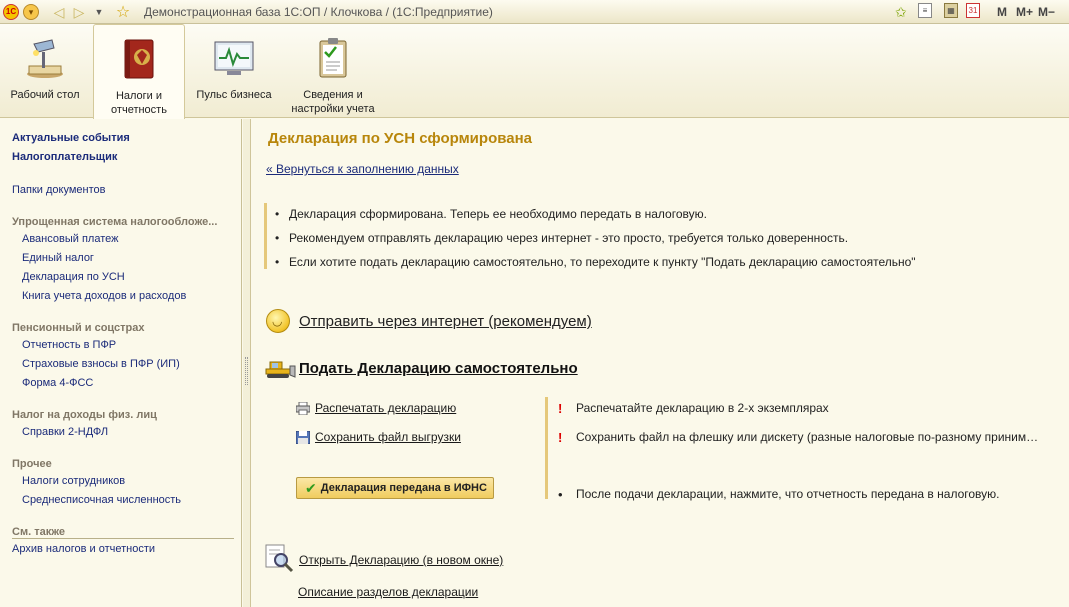 This screenshot has width=1069, height=607. What do you see at coordinates (70, 239) in the screenshot?
I see `nav-advance-payment: Авансовый платеж` at bounding box center [70, 239].